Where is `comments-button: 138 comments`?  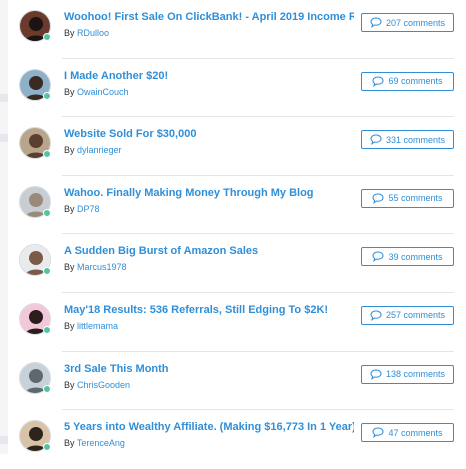
comments-button: 138 comments is located at coordinates (407, 374).